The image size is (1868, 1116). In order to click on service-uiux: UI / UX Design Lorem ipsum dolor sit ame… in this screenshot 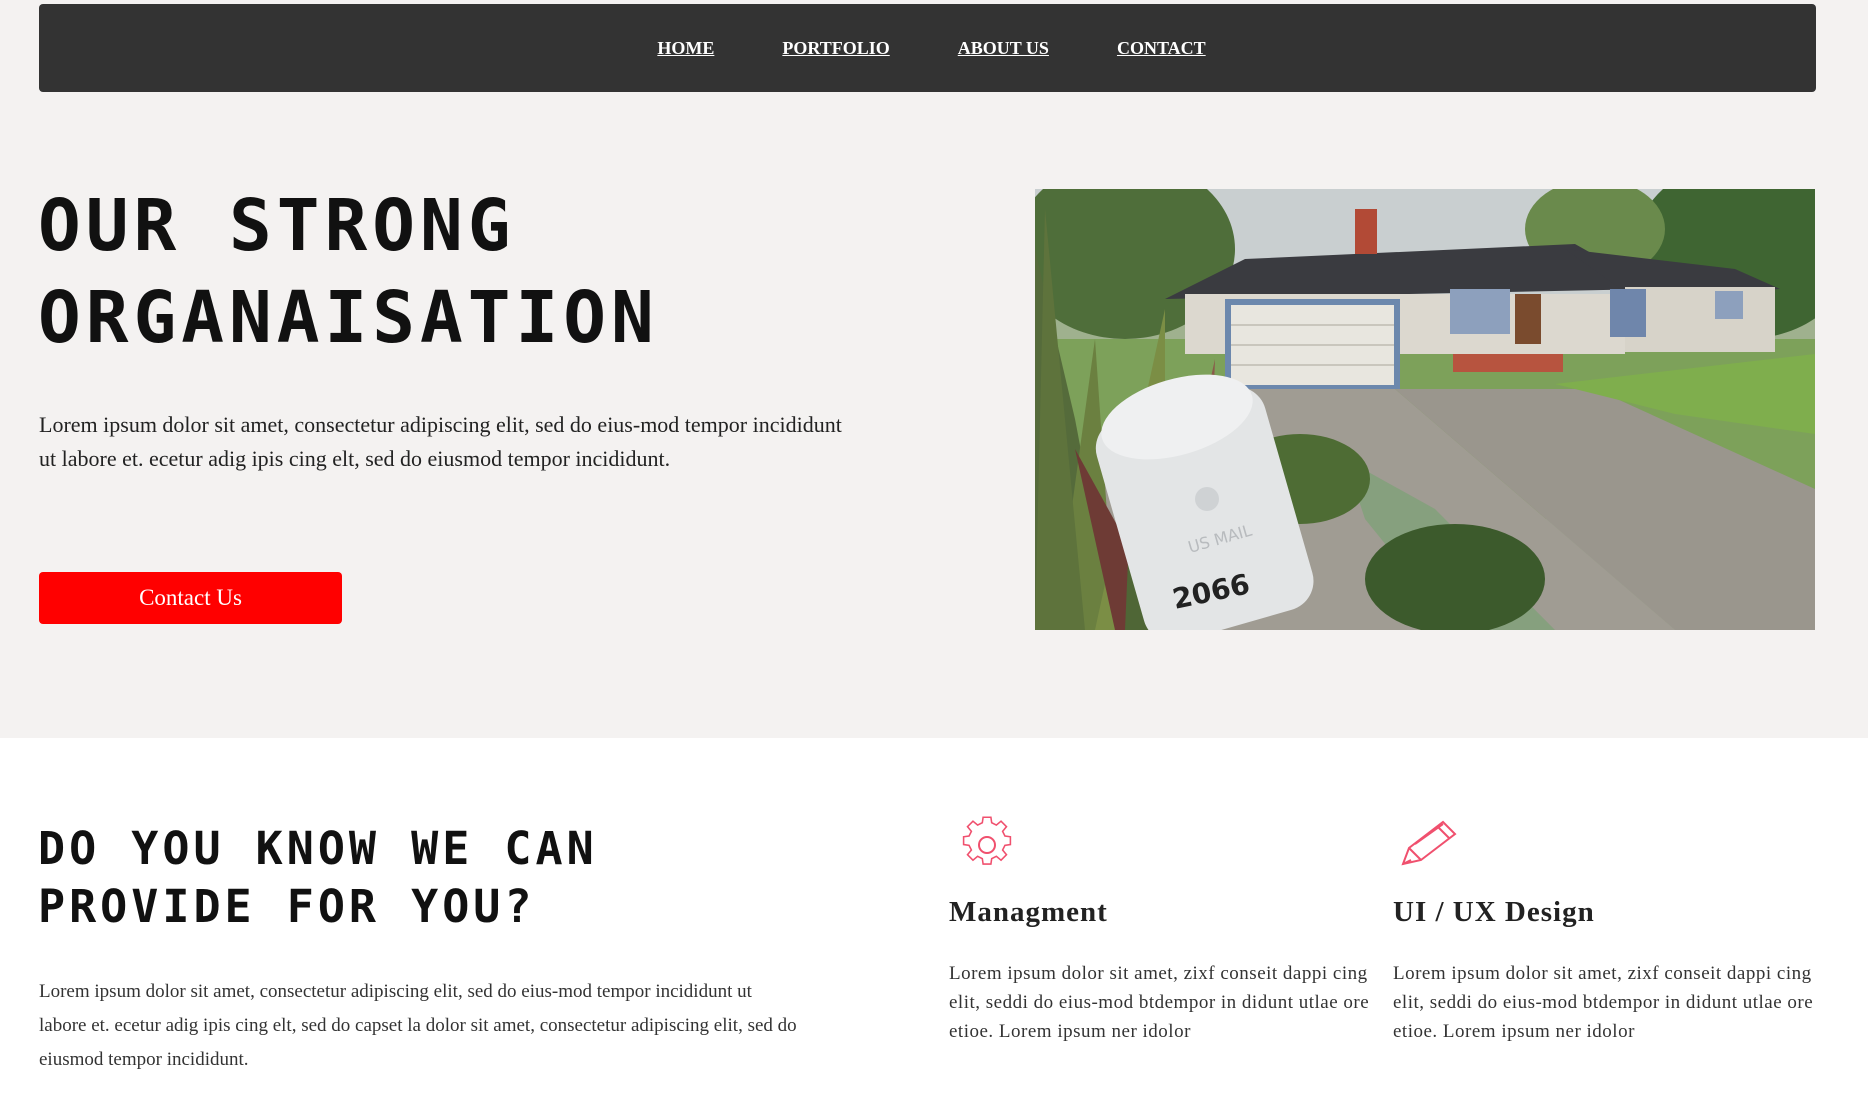, I will do `click(1613, 929)`.